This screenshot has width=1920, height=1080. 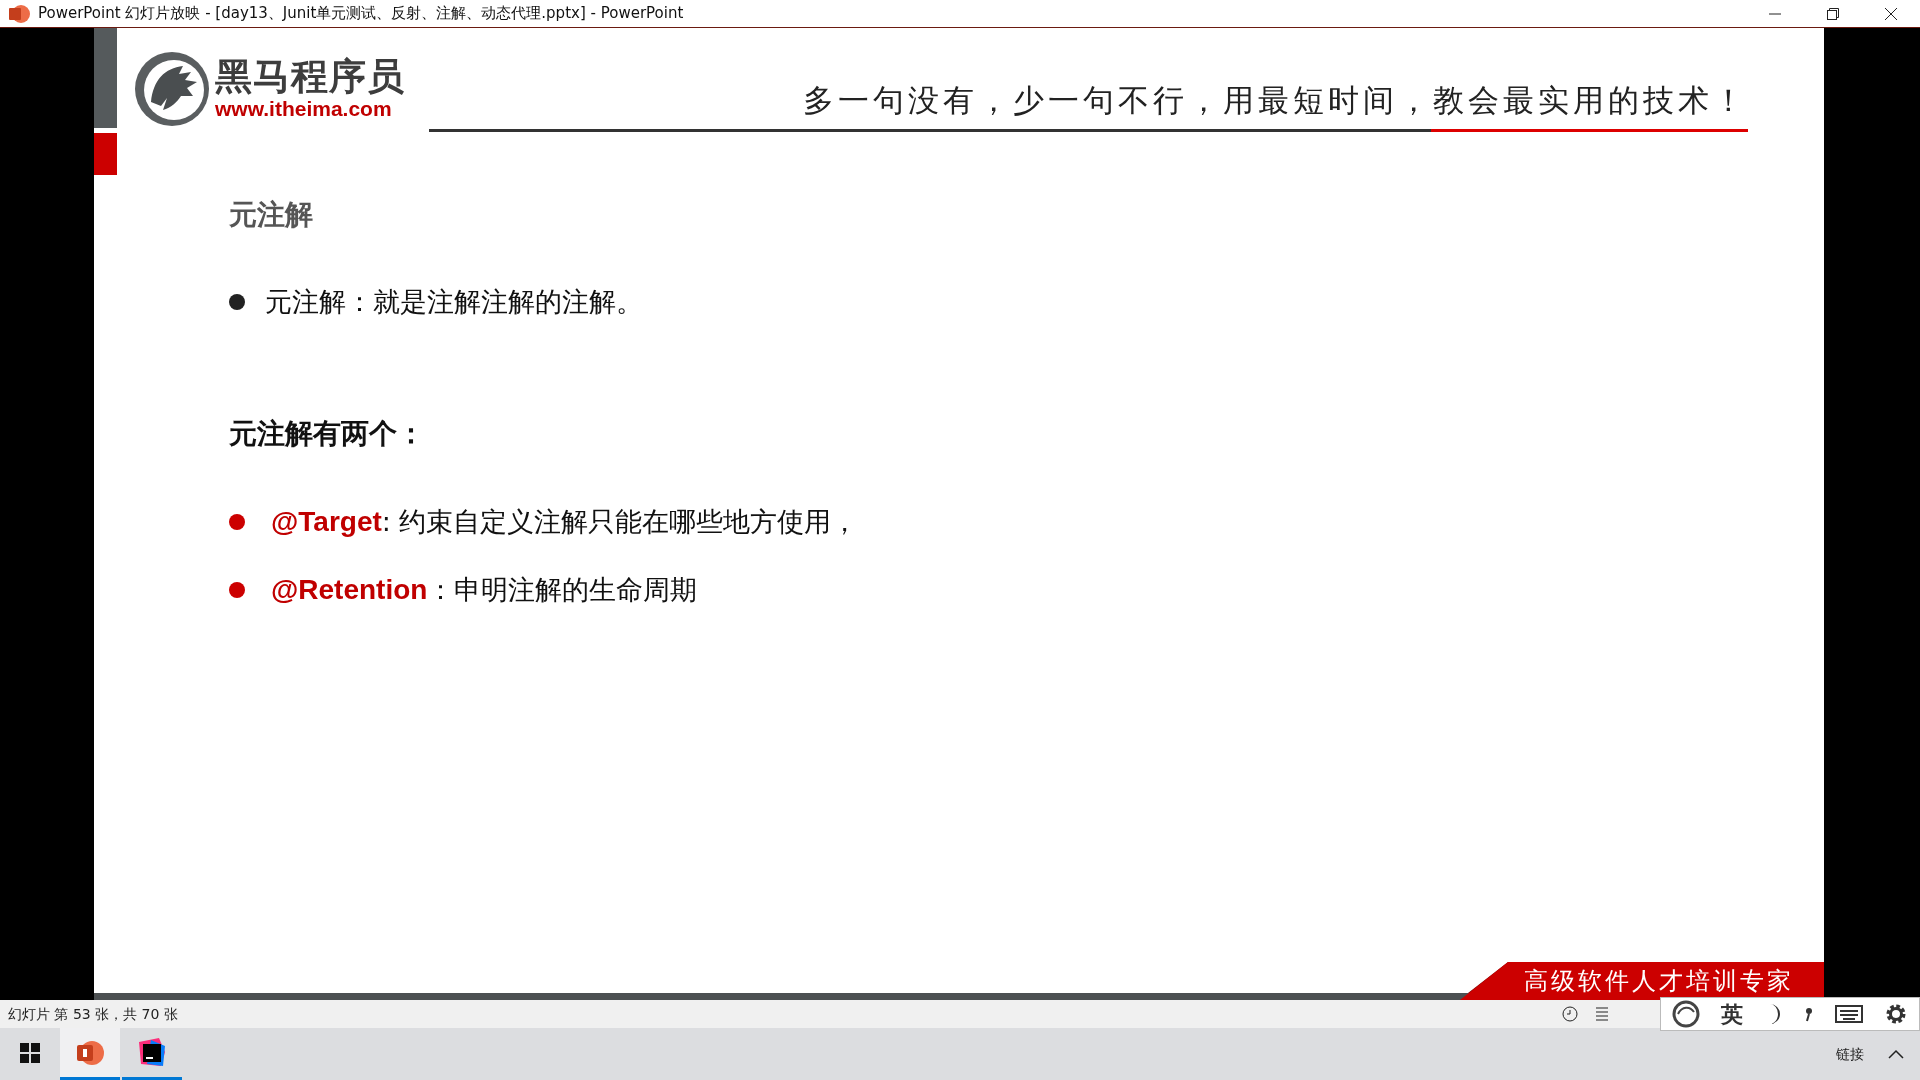 What do you see at coordinates (271, 215) in the screenshot?
I see `section-heading: 元注解` at bounding box center [271, 215].